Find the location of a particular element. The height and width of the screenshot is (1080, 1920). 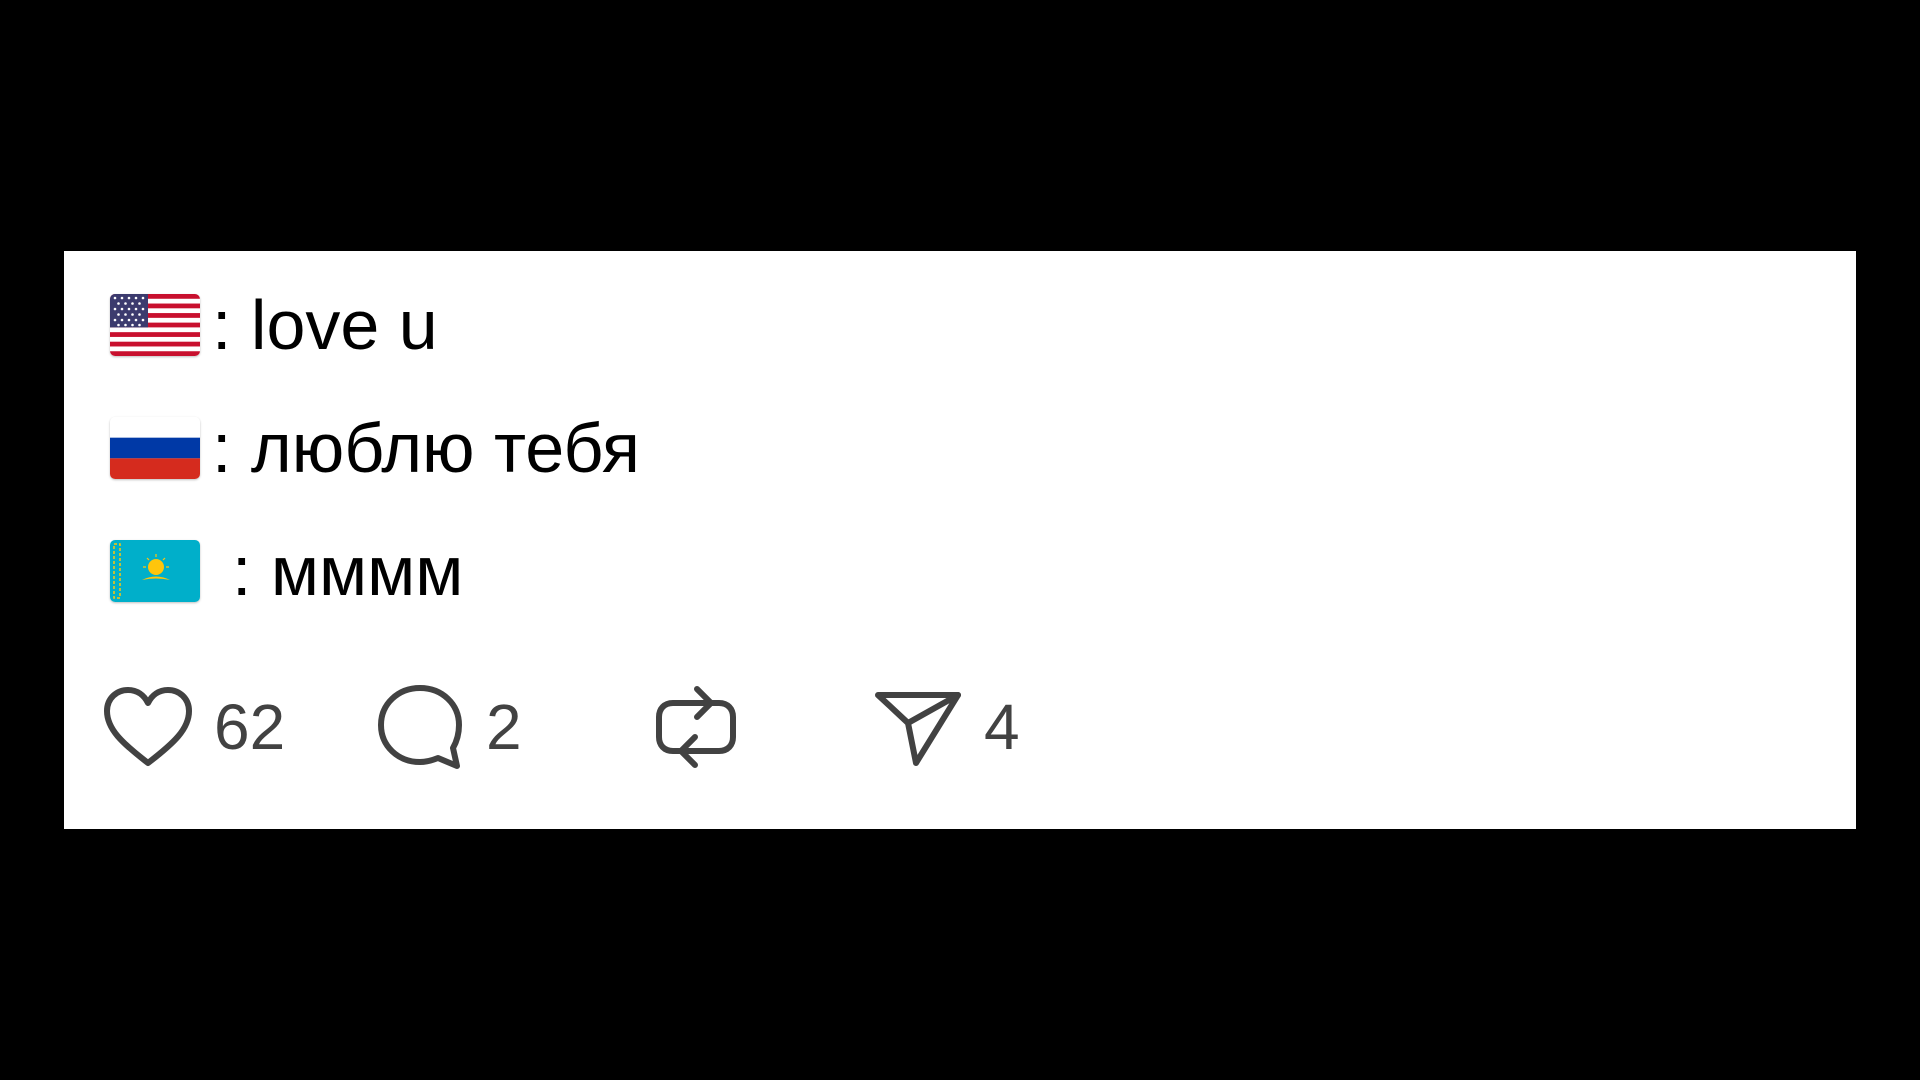

post-line-russian: : люблю тебя is located at coordinates (375, 448).